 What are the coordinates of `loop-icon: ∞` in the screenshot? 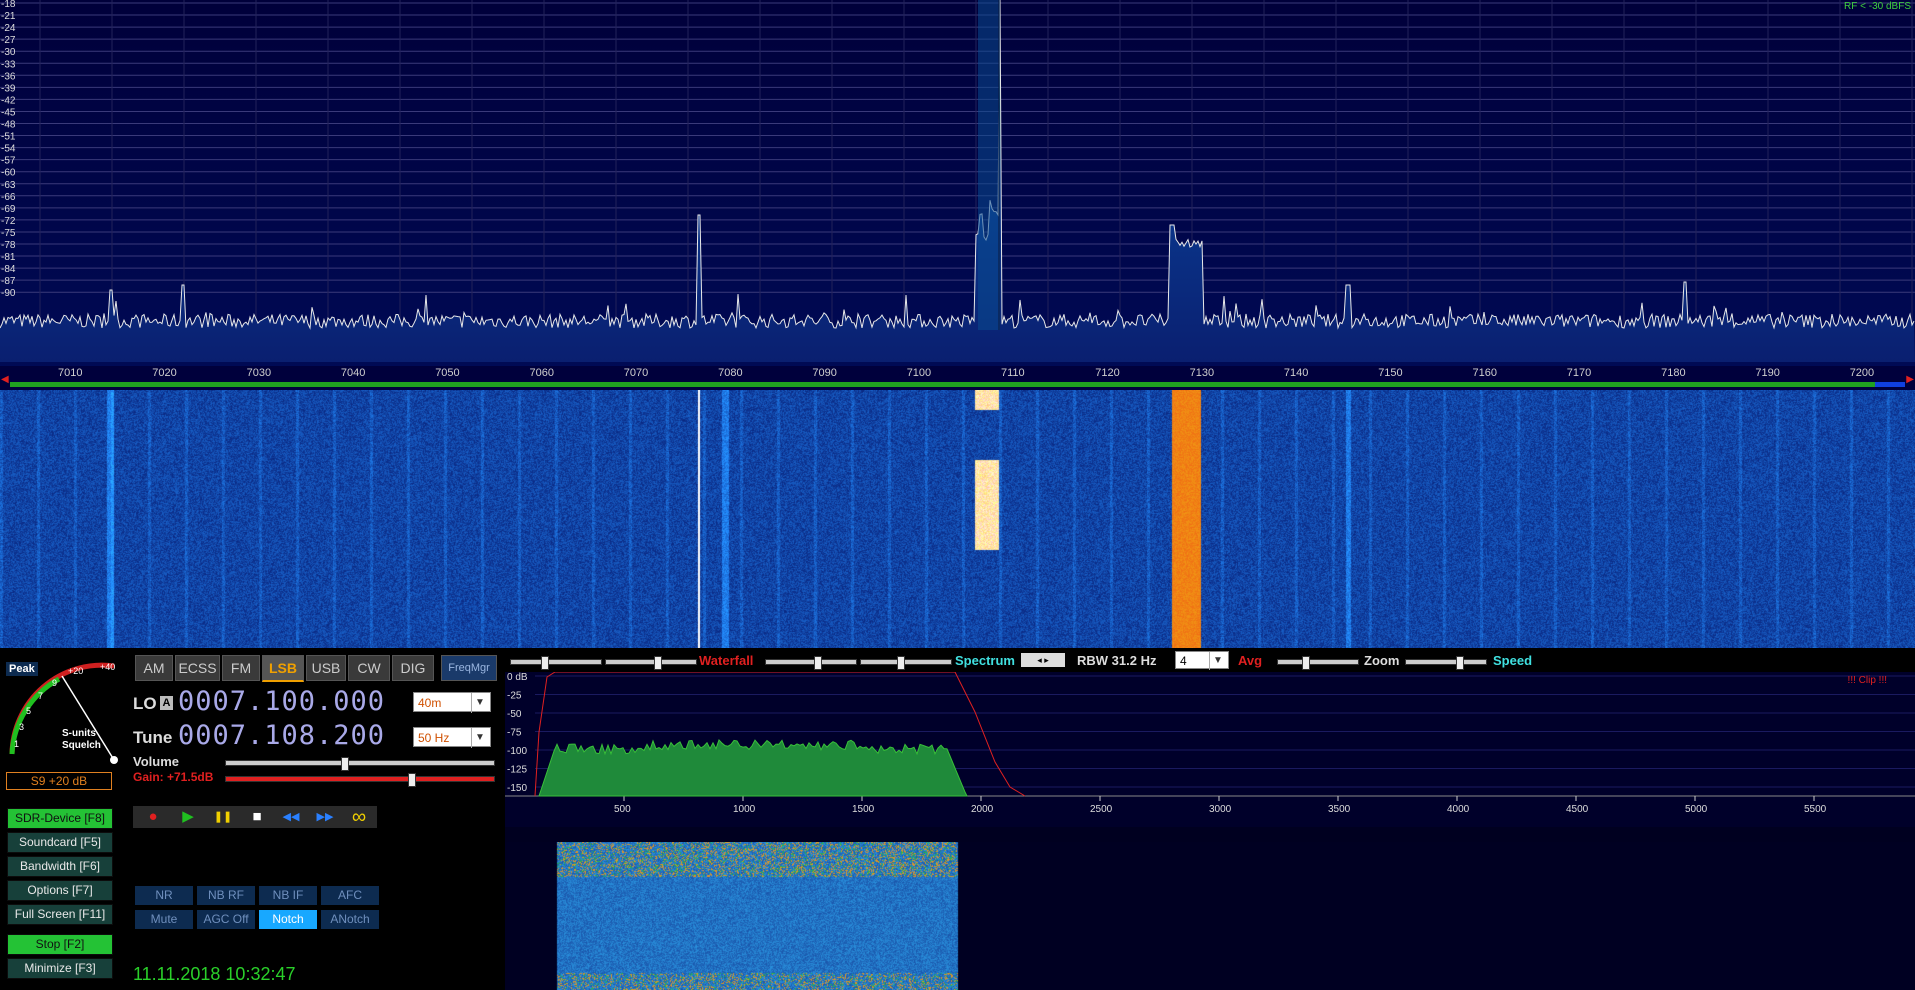 It's located at (359, 817).